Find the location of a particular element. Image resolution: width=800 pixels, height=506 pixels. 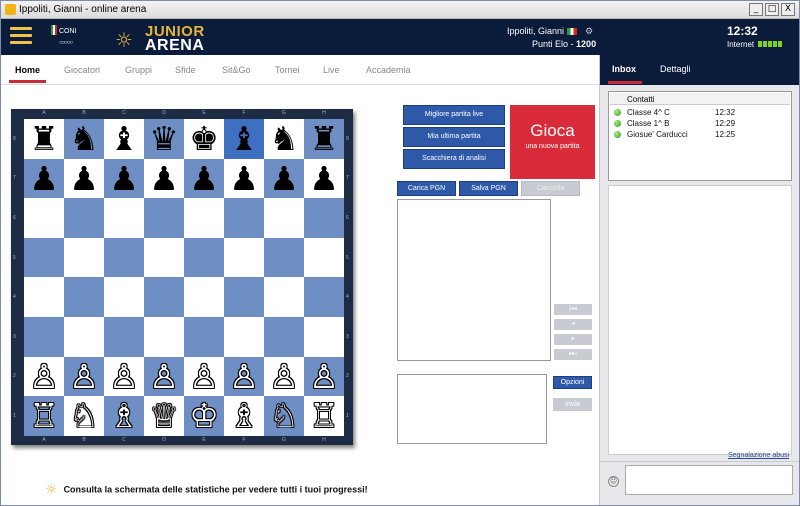

tab-giocatori: Giocatori is located at coordinates (82, 70).